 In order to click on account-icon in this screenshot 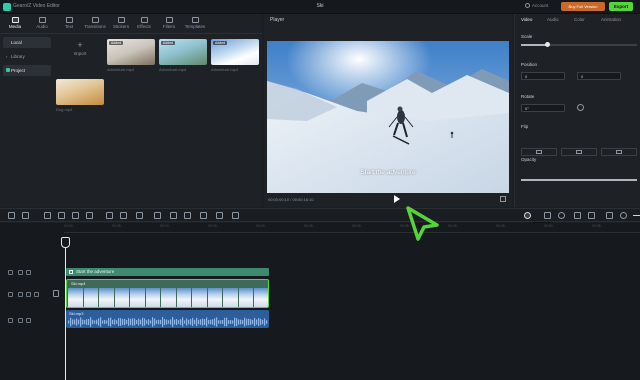, I will do `click(527, 5)`.